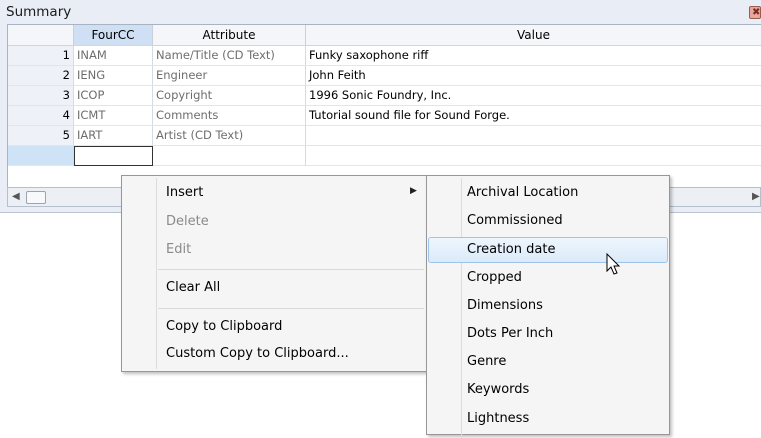 This screenshot has height=438, width=761. What do you see at coordinates (486, 361) in the screenshot?
I see `submenu-item-genre: Genre` at bounding box center [486, 361].